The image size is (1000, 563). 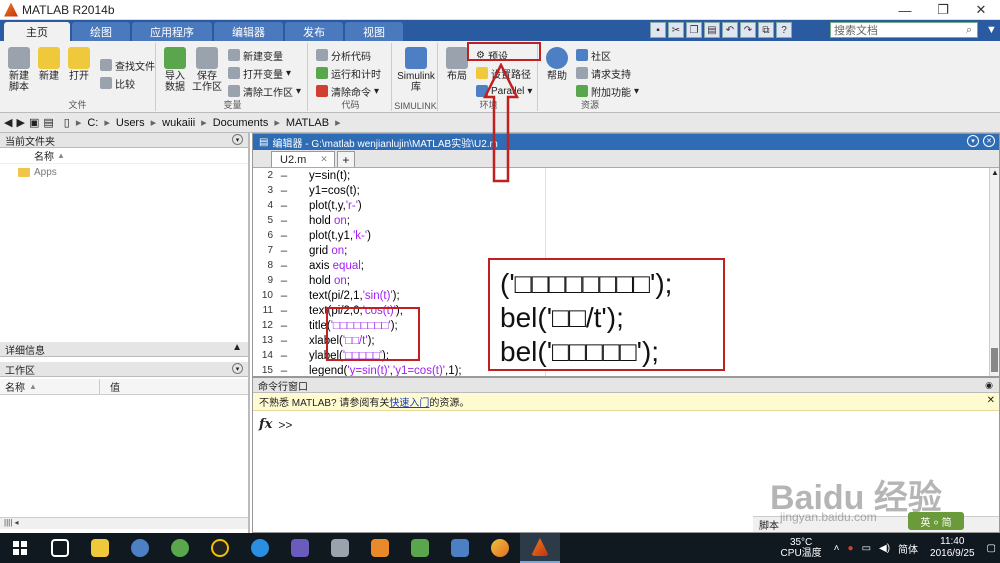 What do you see at coordinates (626, 424) in the screenshot?
I see `command-prompt: fx >>` at bounding box center [626, 424].